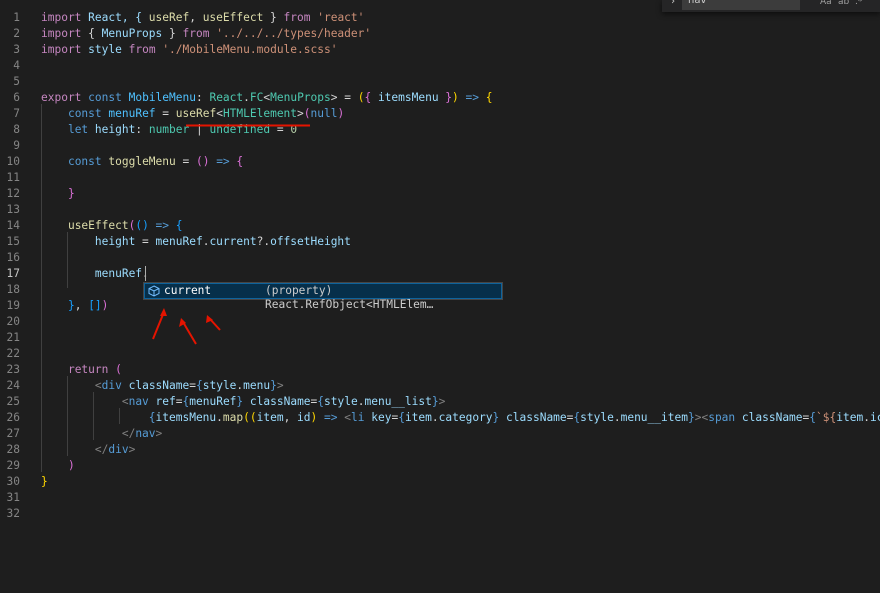 Image resolution: width=880 pixels, height=593 pixels. I want to click on line-number: 2, so click(16, 33).